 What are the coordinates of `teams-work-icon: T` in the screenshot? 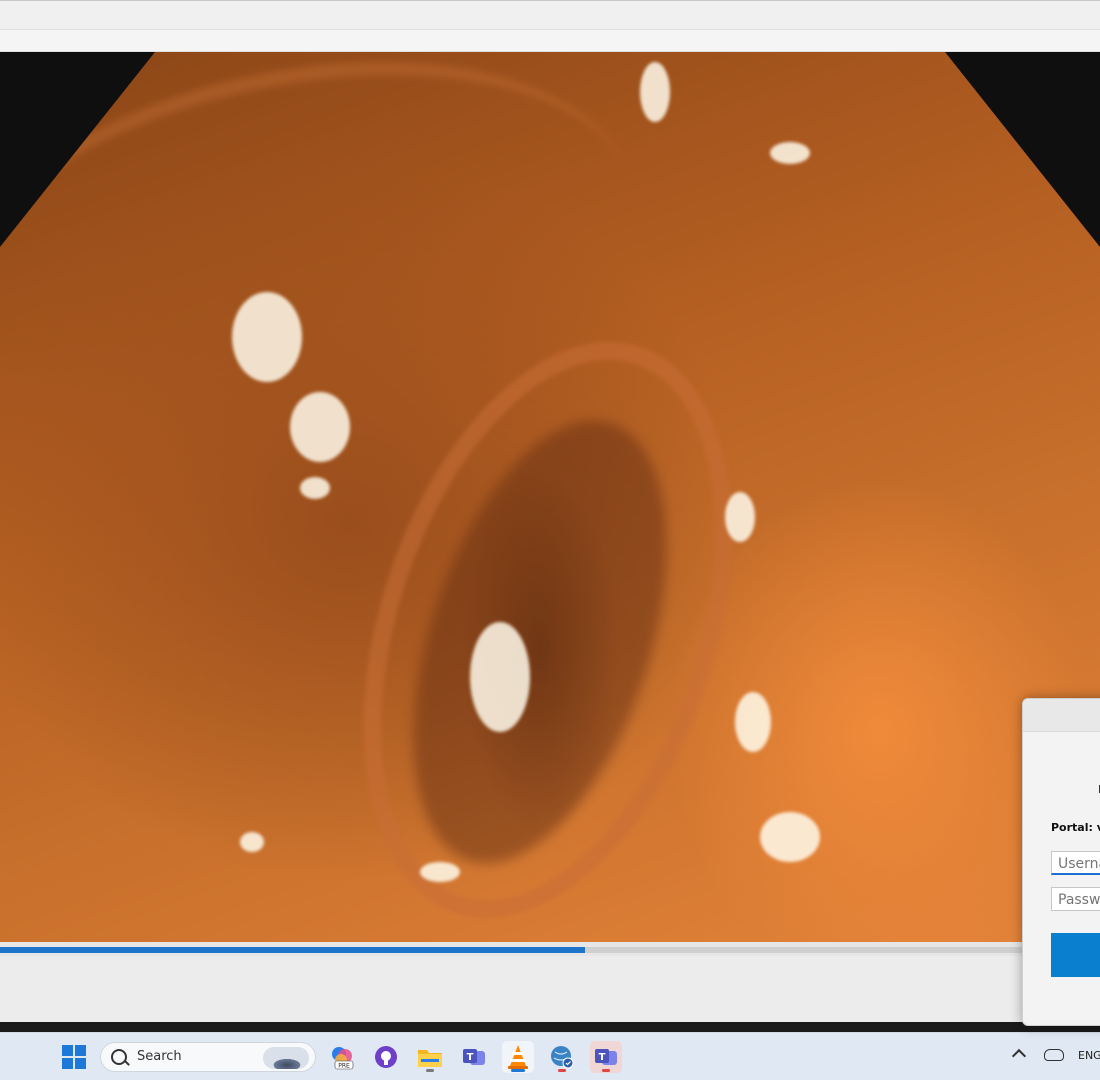 It's located at (606, 1057).